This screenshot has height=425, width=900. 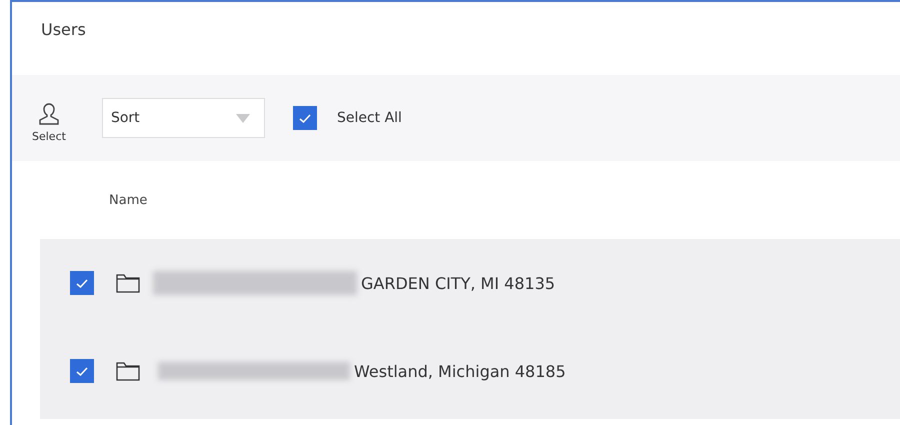 I want to click on row-name: GARDEN CITY, MI 48135, so click(x=458, y=283).